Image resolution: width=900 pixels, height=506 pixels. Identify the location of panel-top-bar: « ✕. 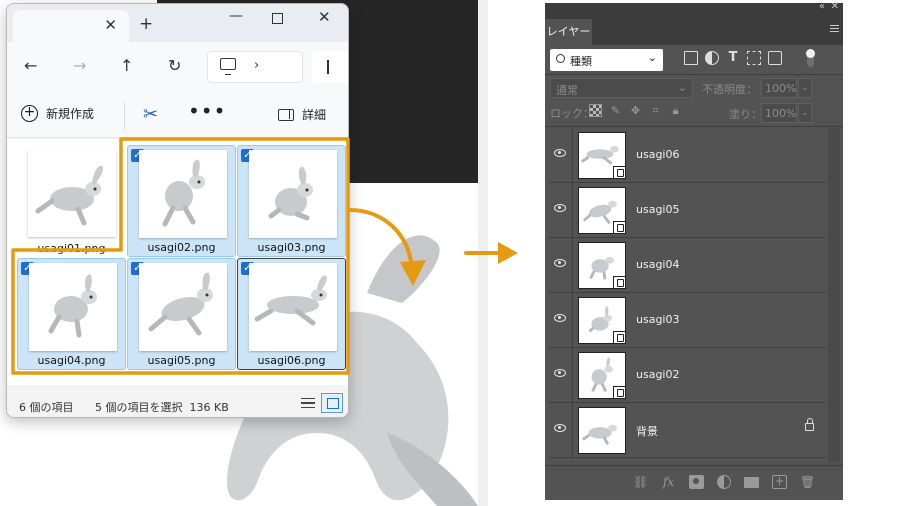
(694, 8).